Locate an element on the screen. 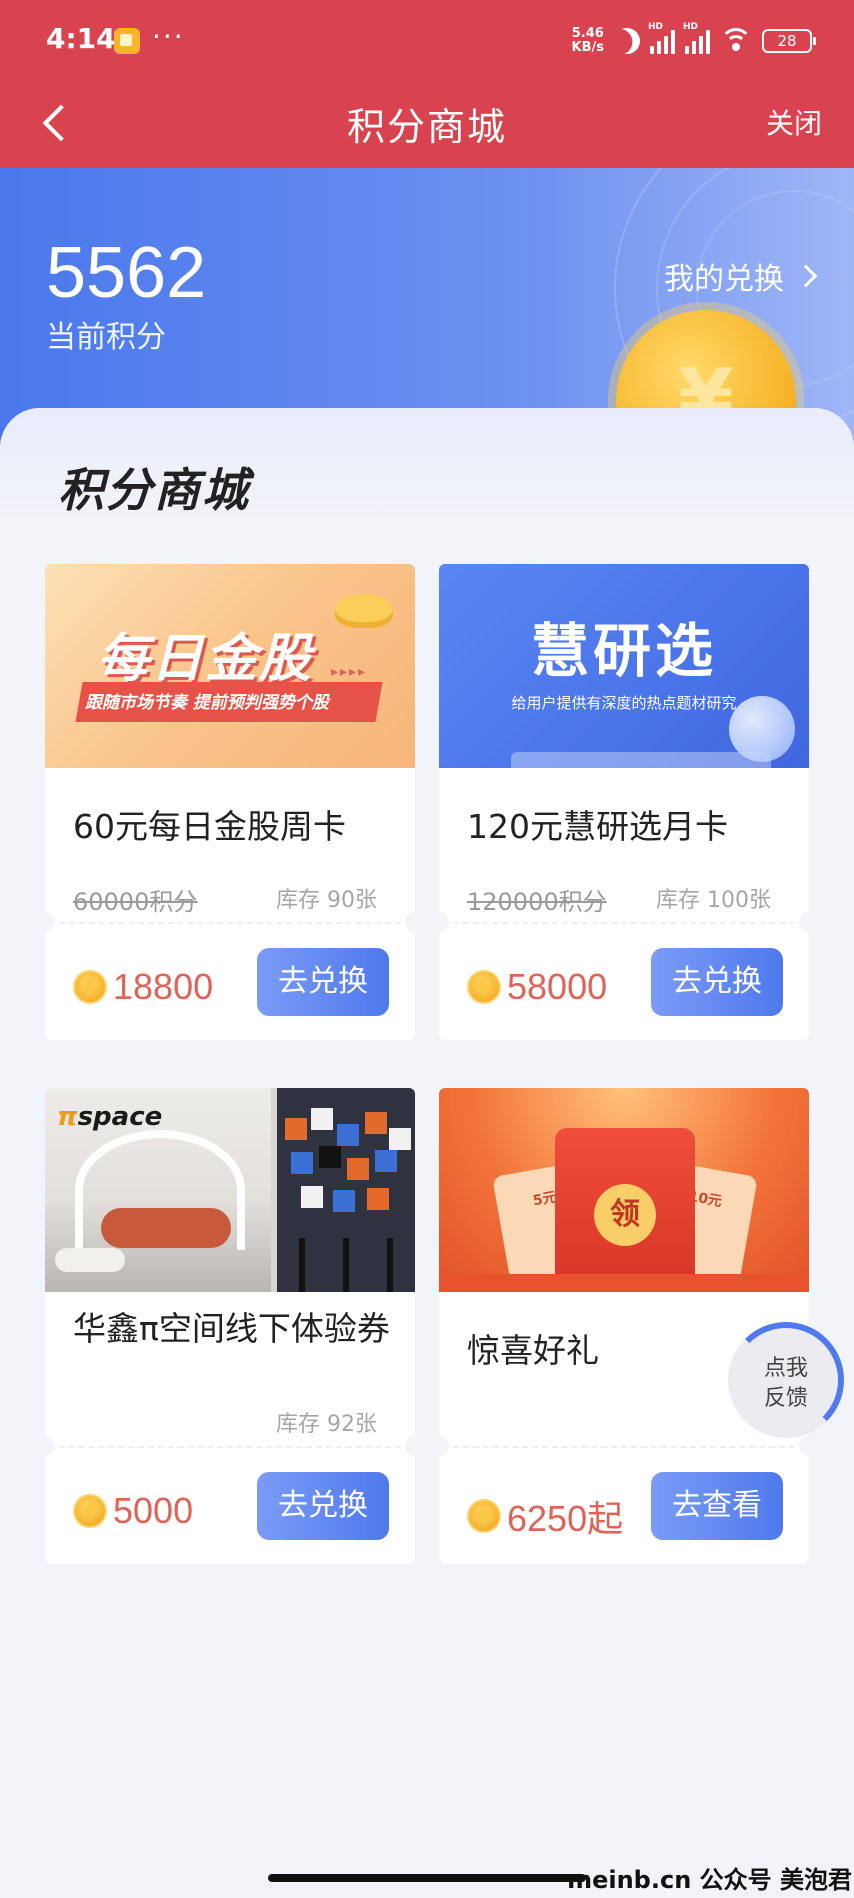  my-exchange-link: 我的兑换 is located at coordinates (741, 276).